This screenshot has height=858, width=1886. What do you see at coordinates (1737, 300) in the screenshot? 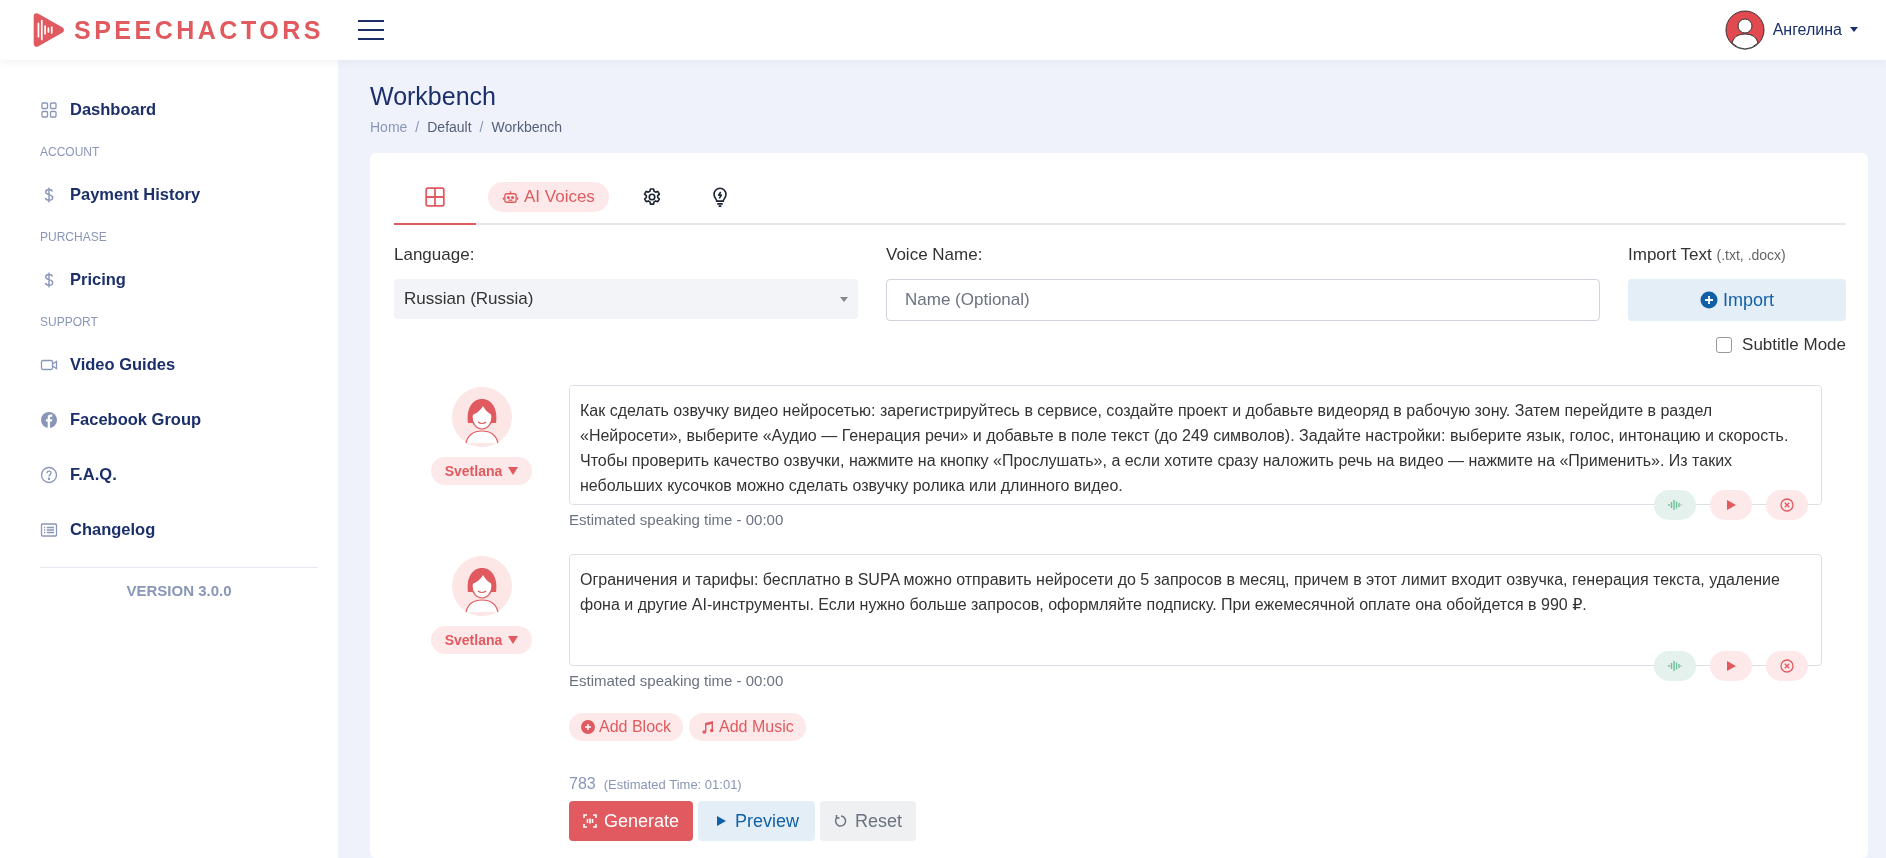
I see `import-button: Import` at bounding box center [1737, 300].